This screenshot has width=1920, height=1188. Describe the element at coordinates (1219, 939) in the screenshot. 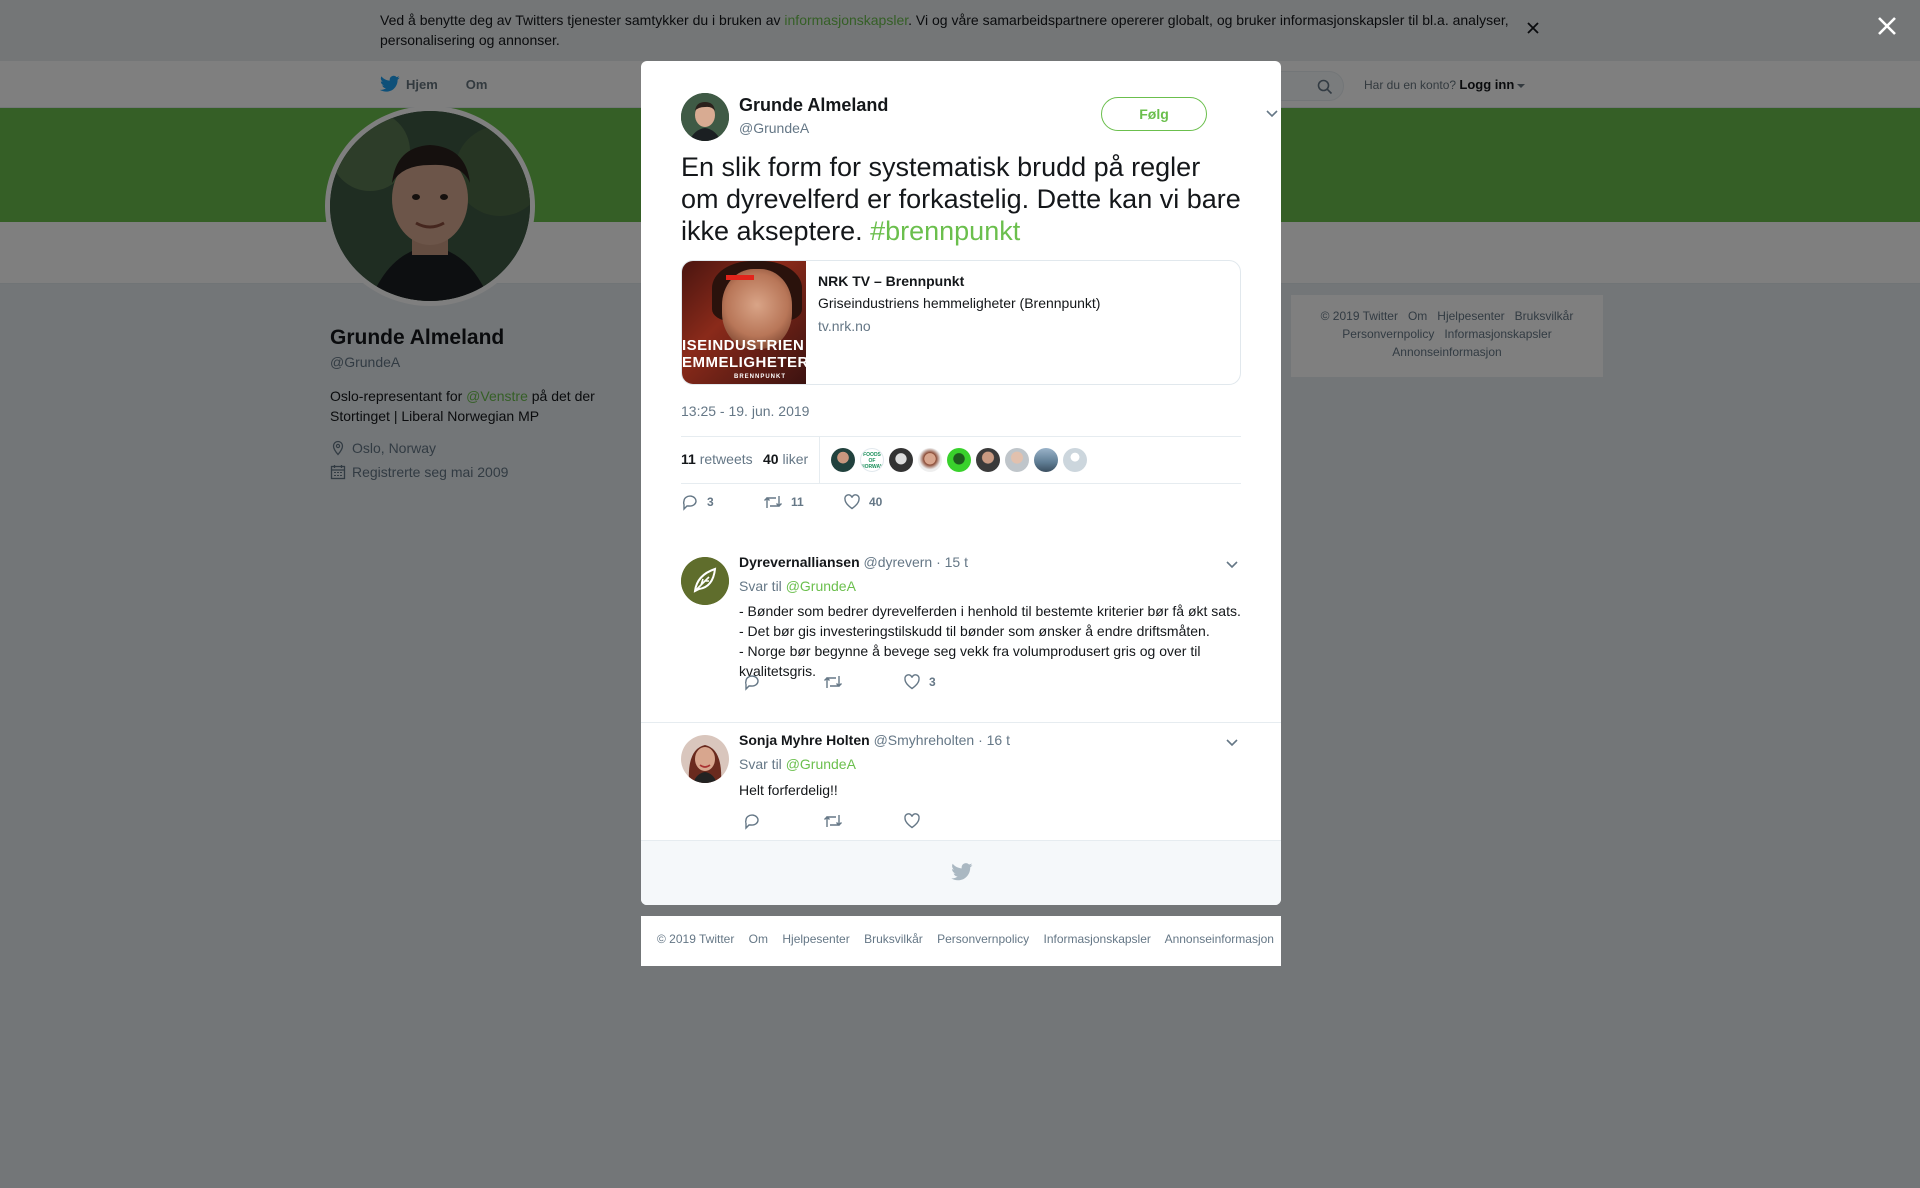

I see `footer-link: Annonseinformasjon` at that location.